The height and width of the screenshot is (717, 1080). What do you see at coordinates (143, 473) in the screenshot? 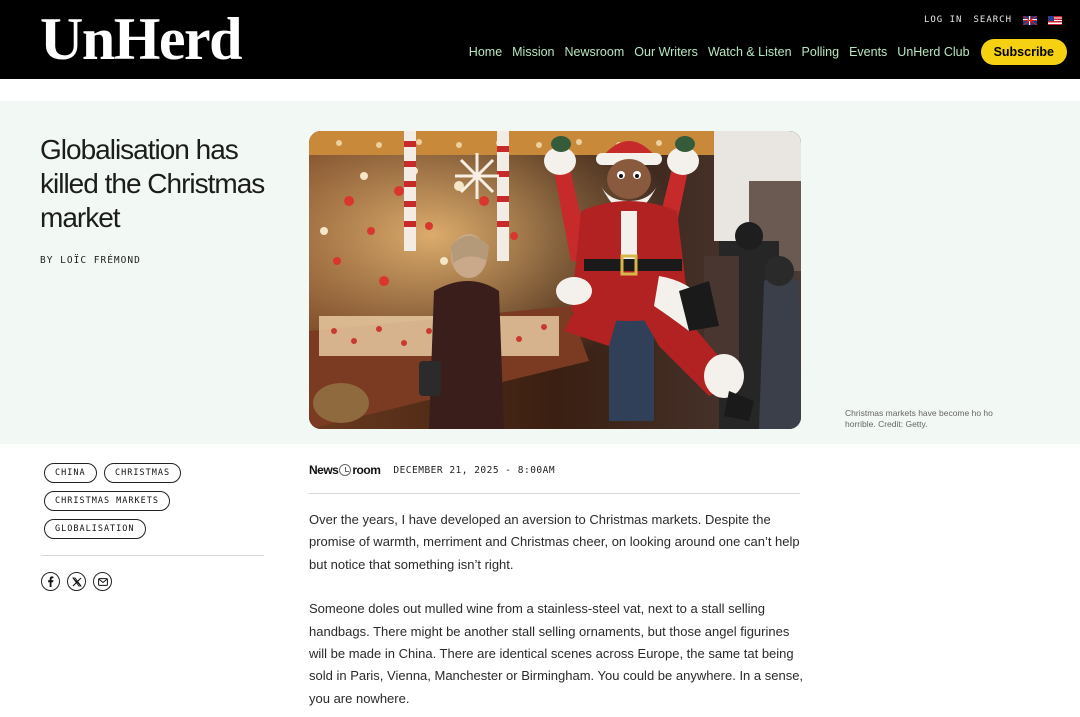
I see `tag-christmas: CHRISTMAS` at bounding box center [143, 473].